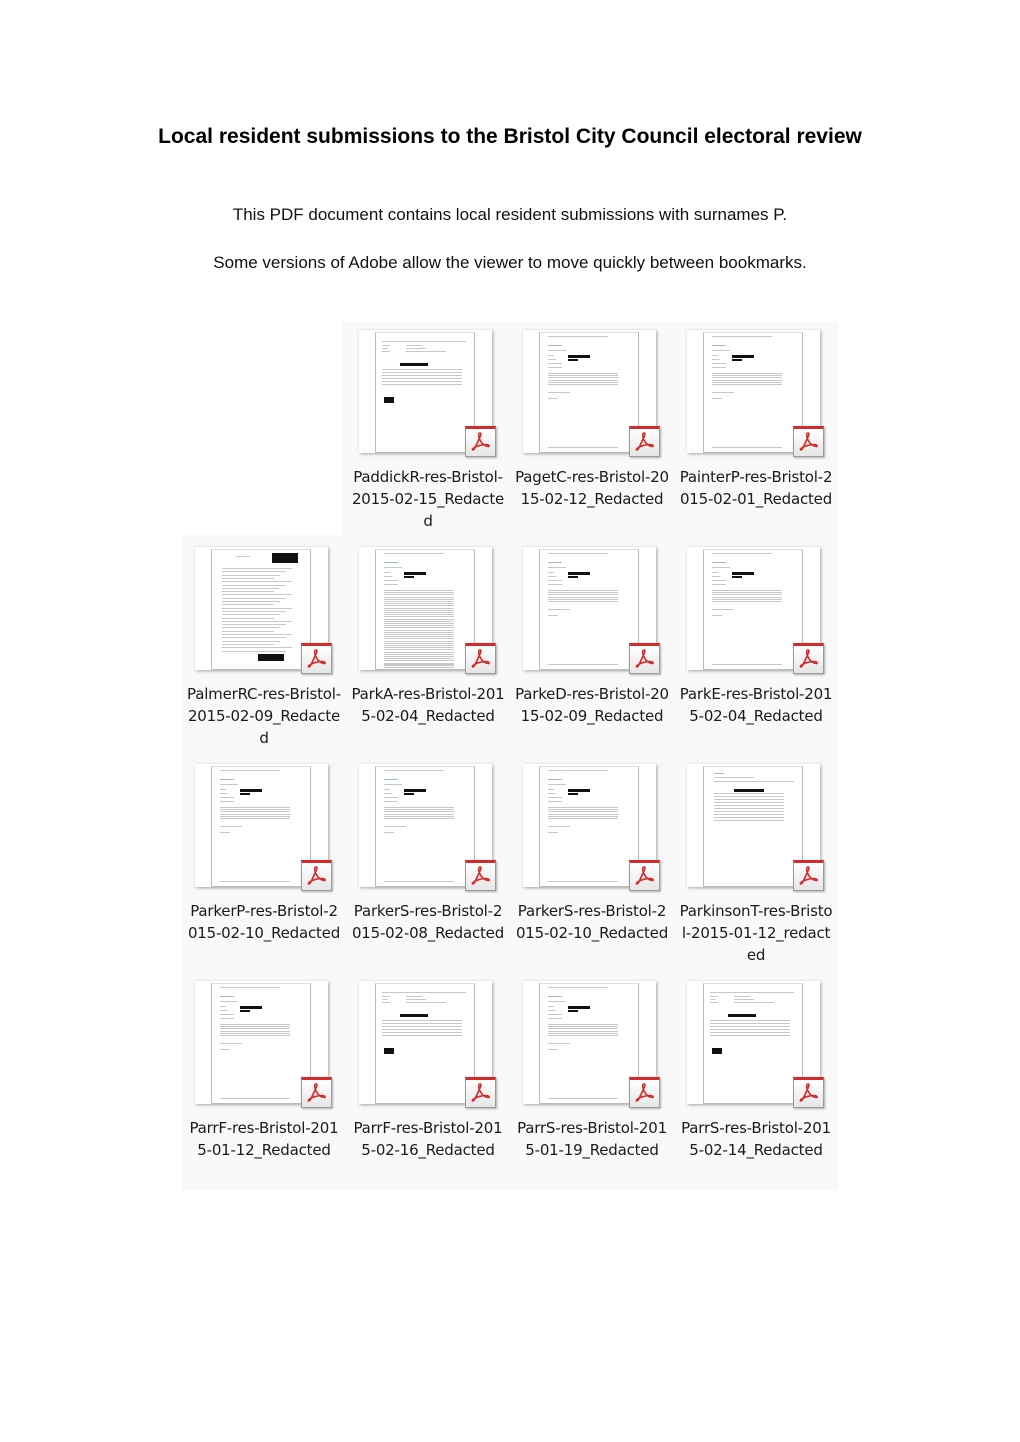  What do you see at coordinates (264, 1139) in the screenshot?
I see `file-name: ParrF-res-Bristol-2015-01-12_Redacted` at bounding box center [264, 1139].